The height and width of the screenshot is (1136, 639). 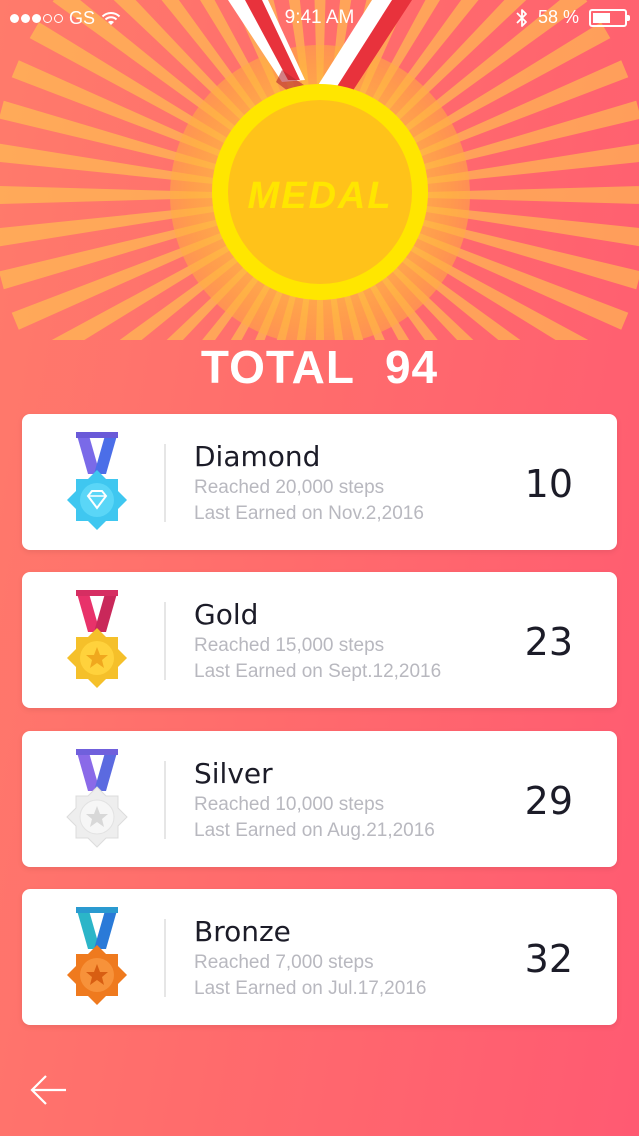 What do you see at coordinates (289, 804) in the screenshot?
I see `medal-steps: Reached 10,000 steps` at bounding box center [289, 804].